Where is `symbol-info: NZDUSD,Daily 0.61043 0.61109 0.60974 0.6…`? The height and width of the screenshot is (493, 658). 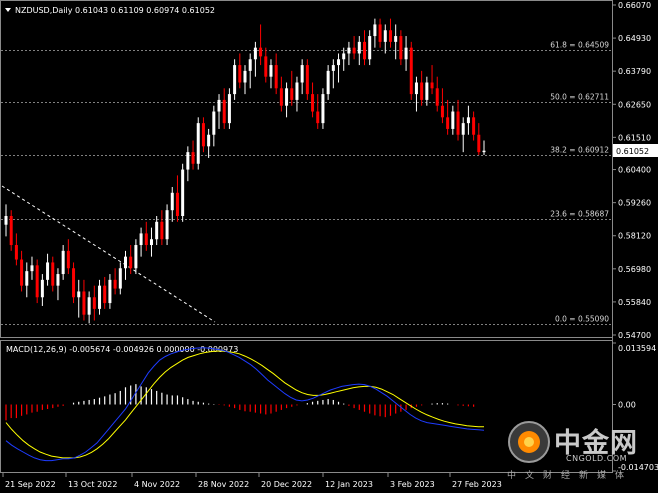
symbol-info: NZDUSD,Daily 0.61043 0.61109 0.60974 0.6… is located at coordinates (115, 10).